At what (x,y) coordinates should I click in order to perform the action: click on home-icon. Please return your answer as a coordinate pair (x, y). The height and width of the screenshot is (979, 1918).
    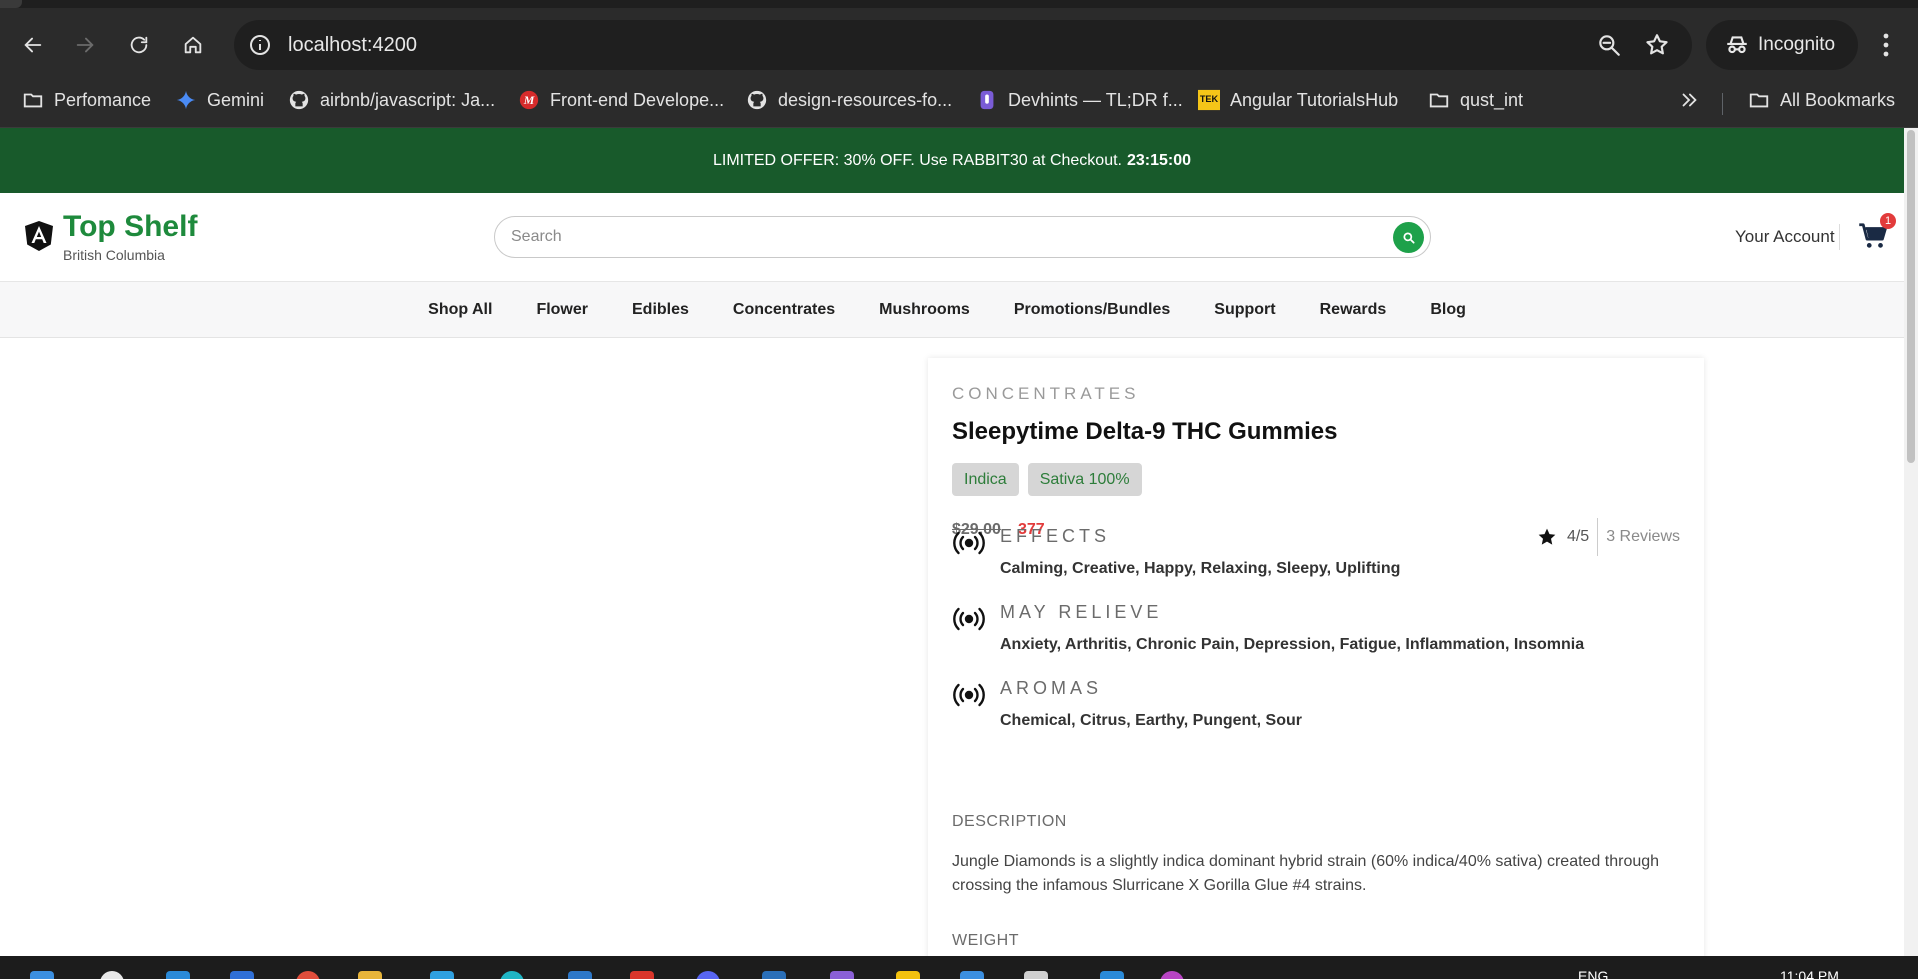
    Looking at the image, I should click on (193, 45).